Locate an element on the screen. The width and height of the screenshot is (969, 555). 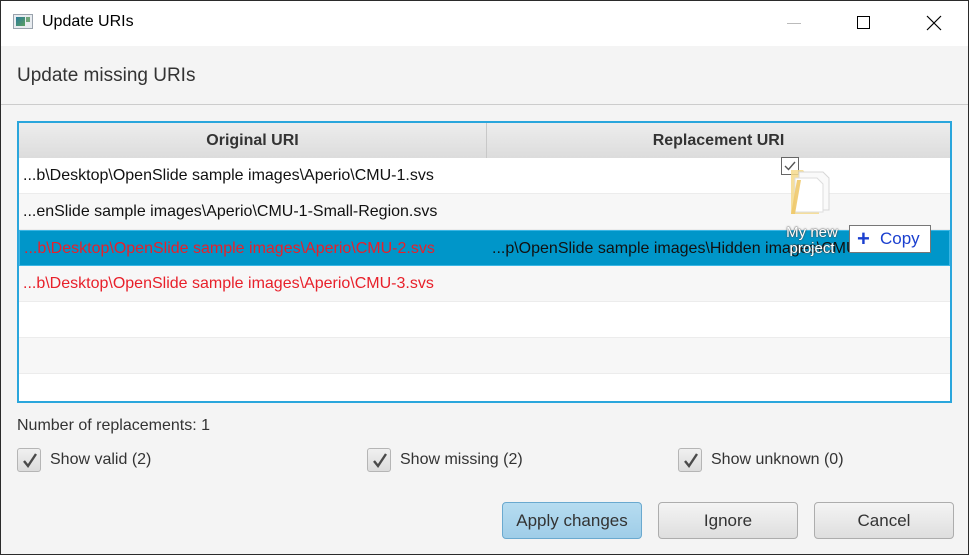
show-unknown-label: Show unknown (0) is located at coordinates (777, 460).